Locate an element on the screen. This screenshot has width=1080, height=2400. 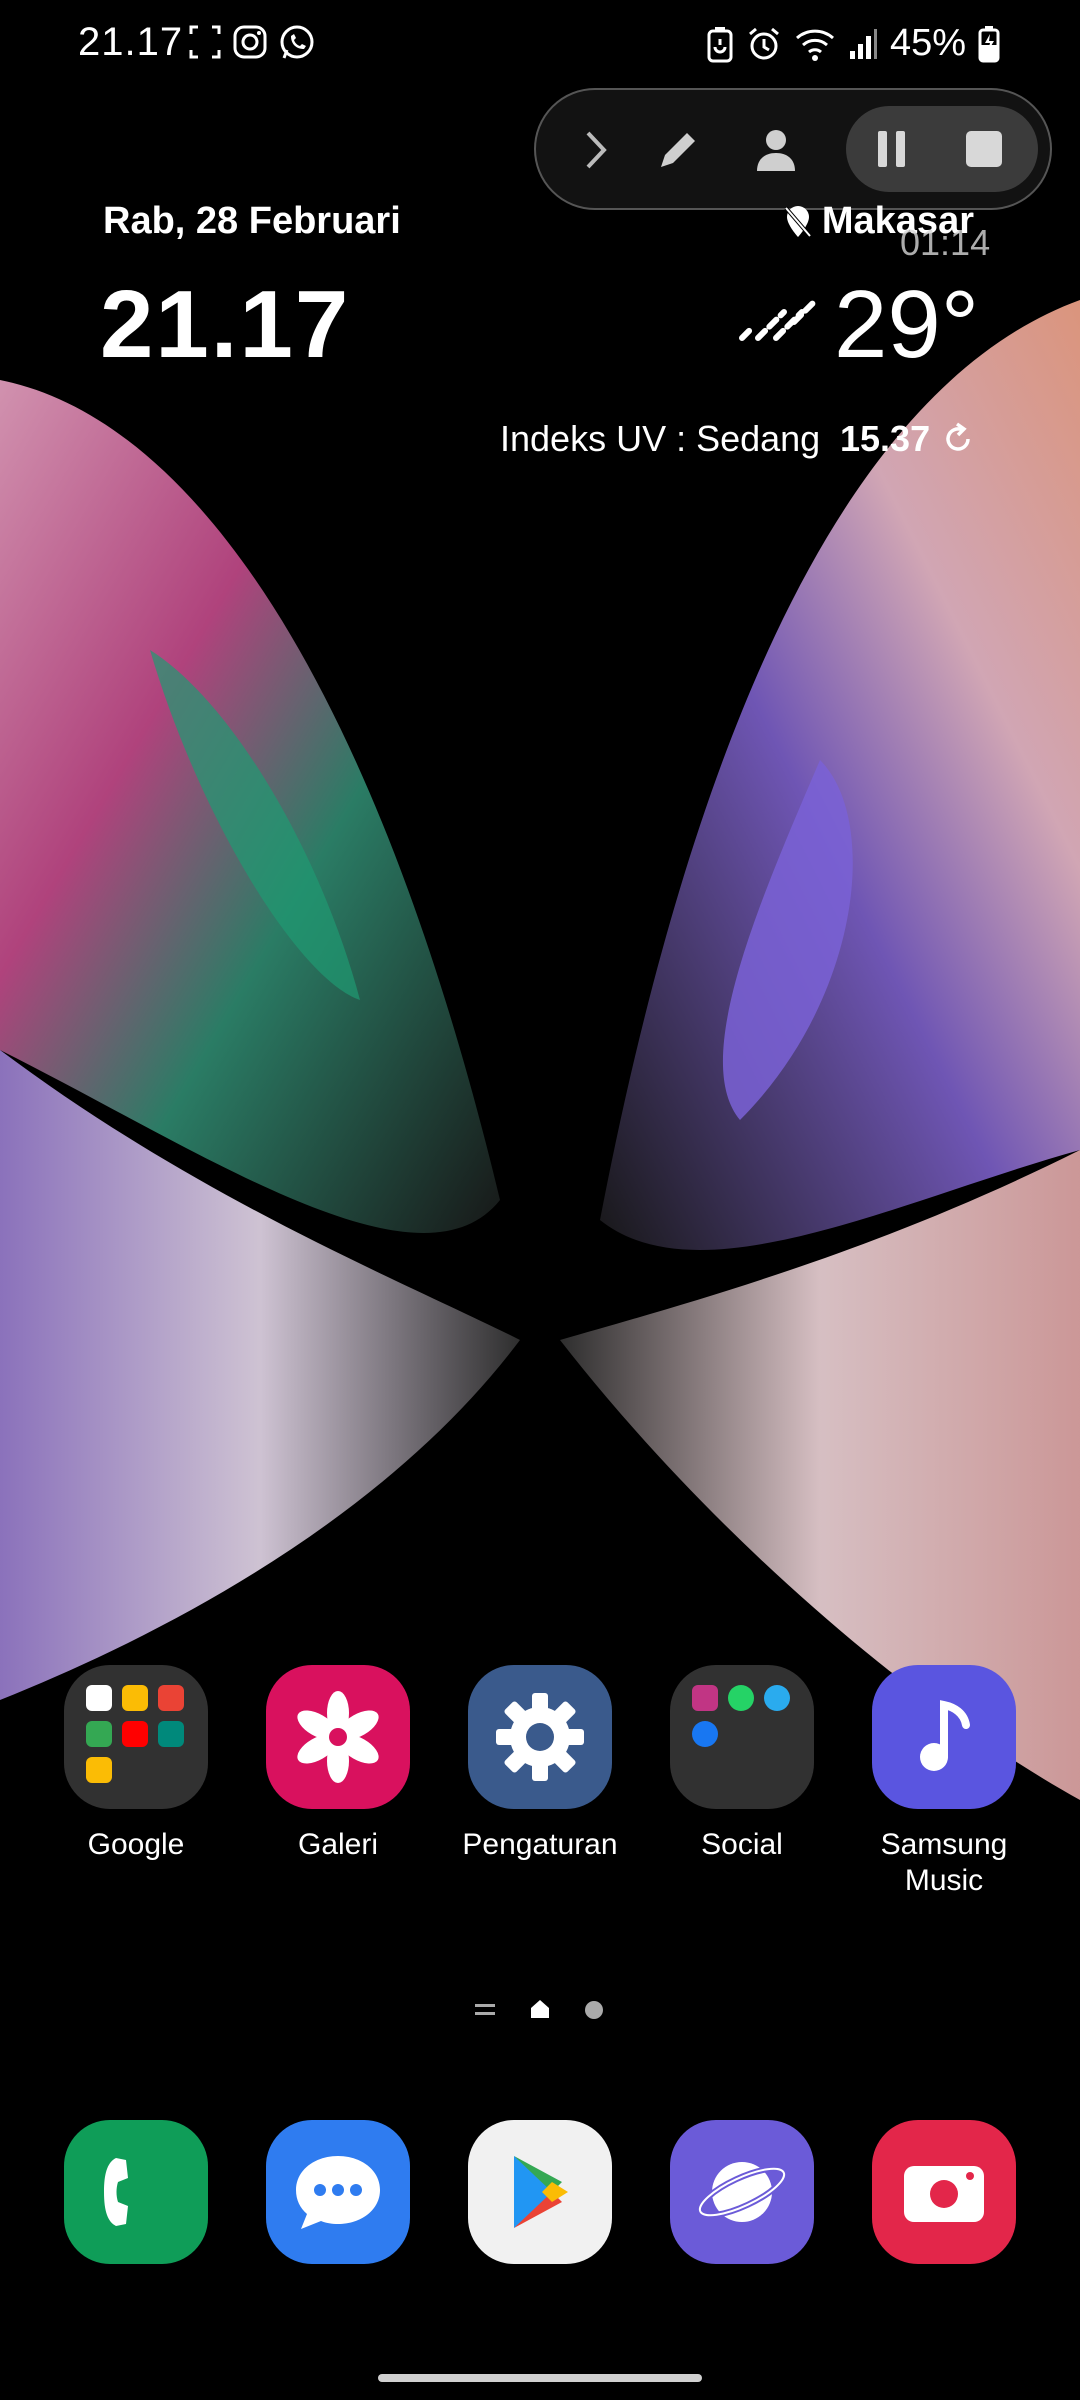
play-store-app is located at coordinates (540, 2192).